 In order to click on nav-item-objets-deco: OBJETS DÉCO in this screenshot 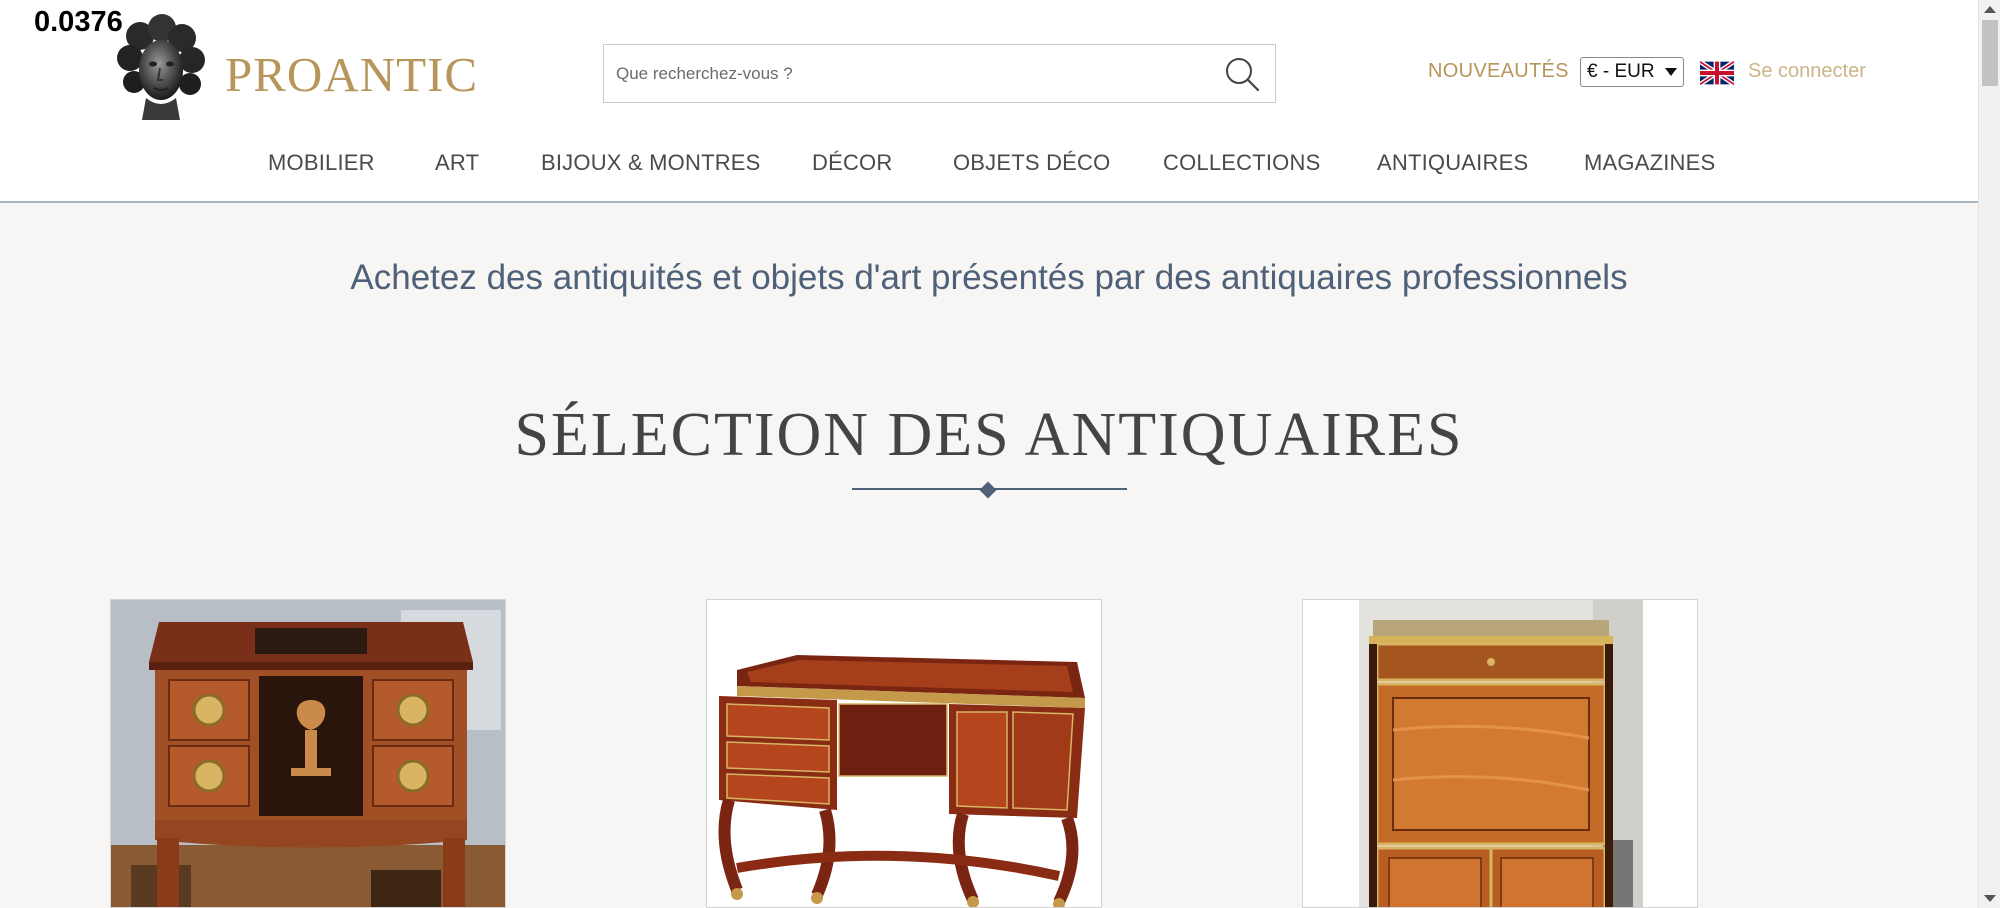, I will do `click(1031, 163)`.